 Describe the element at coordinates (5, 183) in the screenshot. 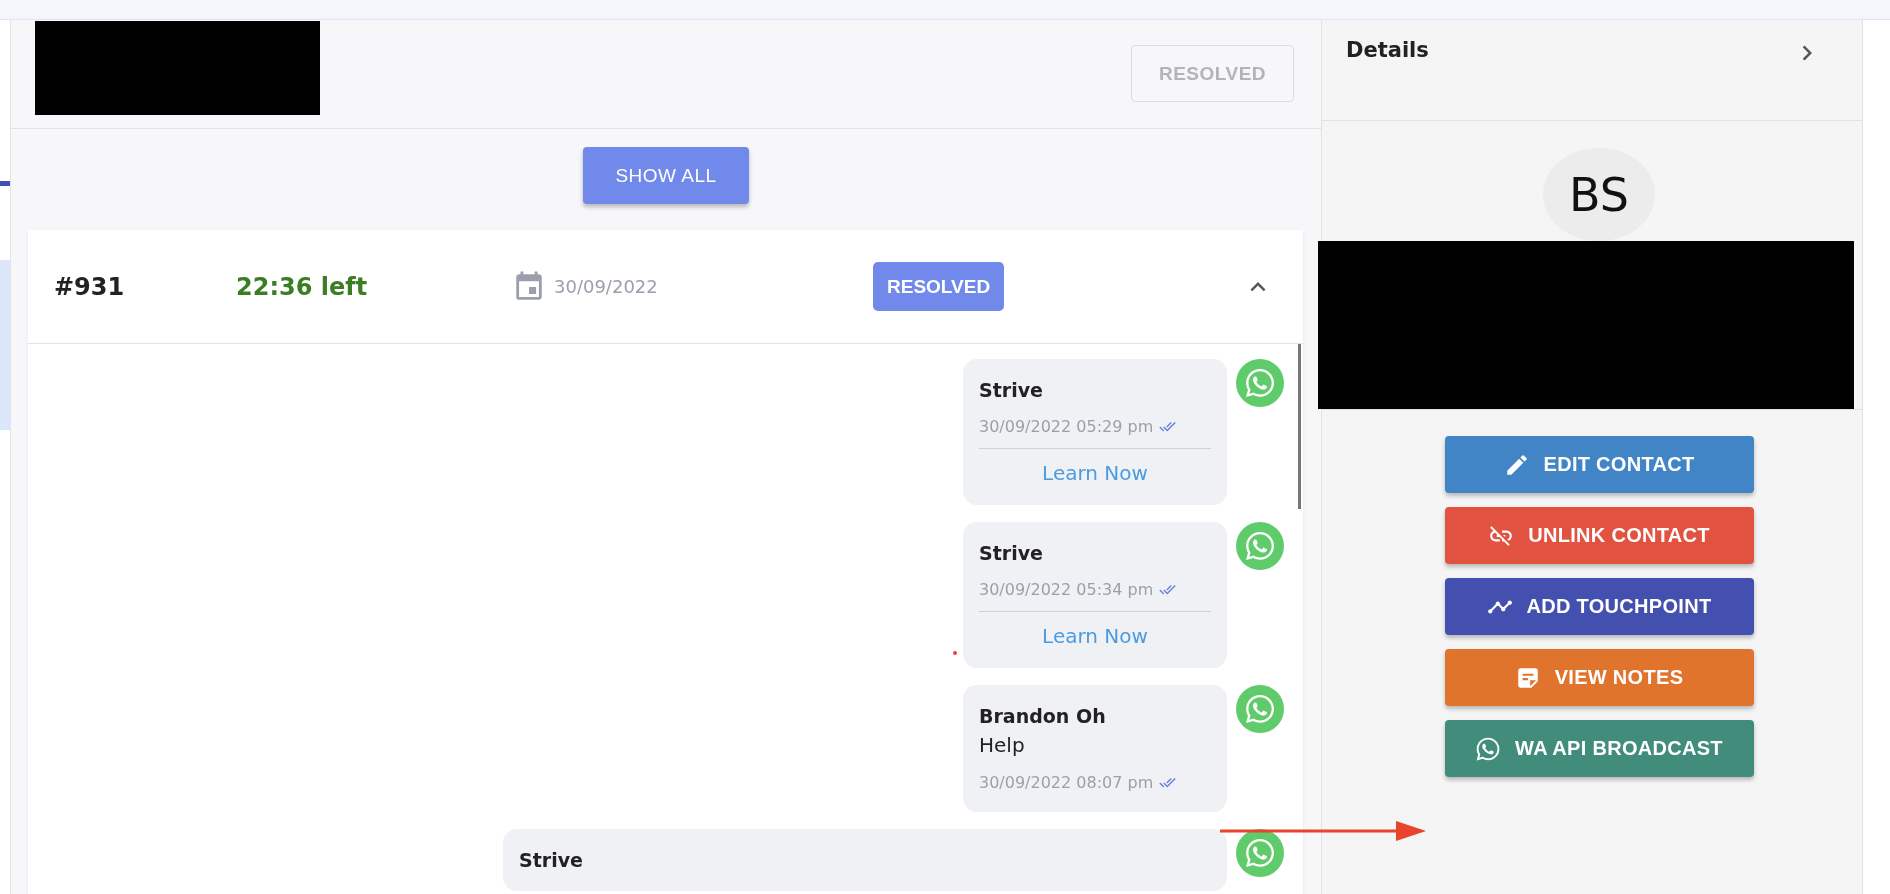

I see `active-indicator` at that location.